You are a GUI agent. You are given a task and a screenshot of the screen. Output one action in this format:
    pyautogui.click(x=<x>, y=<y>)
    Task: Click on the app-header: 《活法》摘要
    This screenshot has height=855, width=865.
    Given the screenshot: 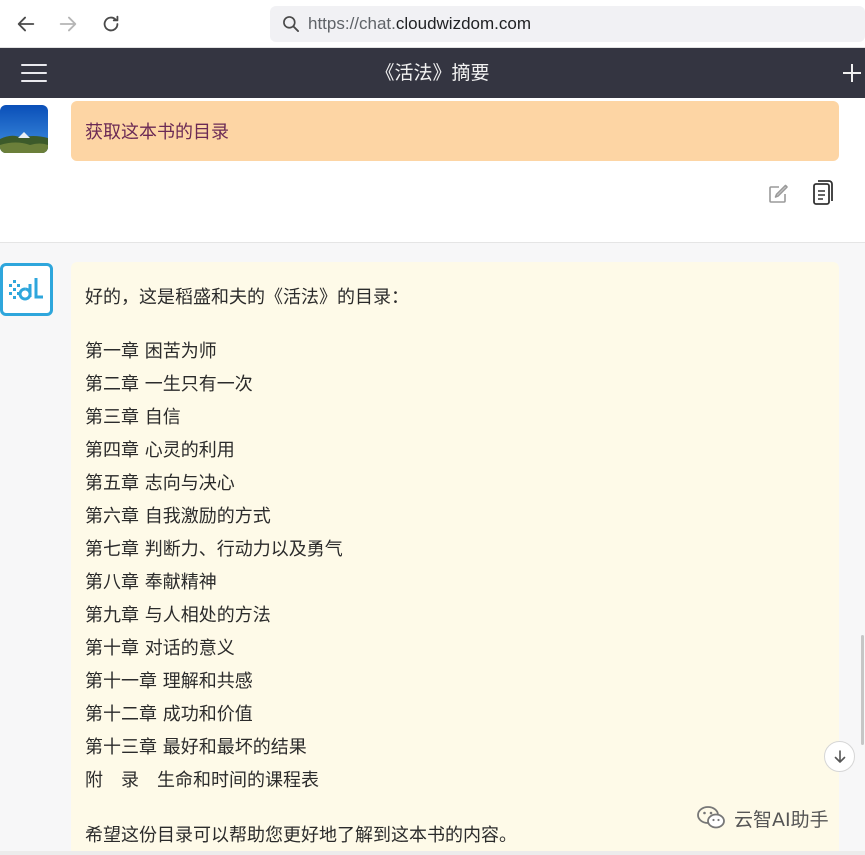 What is the action you would take?
    pyautogui.click(x=432, y=73)
    